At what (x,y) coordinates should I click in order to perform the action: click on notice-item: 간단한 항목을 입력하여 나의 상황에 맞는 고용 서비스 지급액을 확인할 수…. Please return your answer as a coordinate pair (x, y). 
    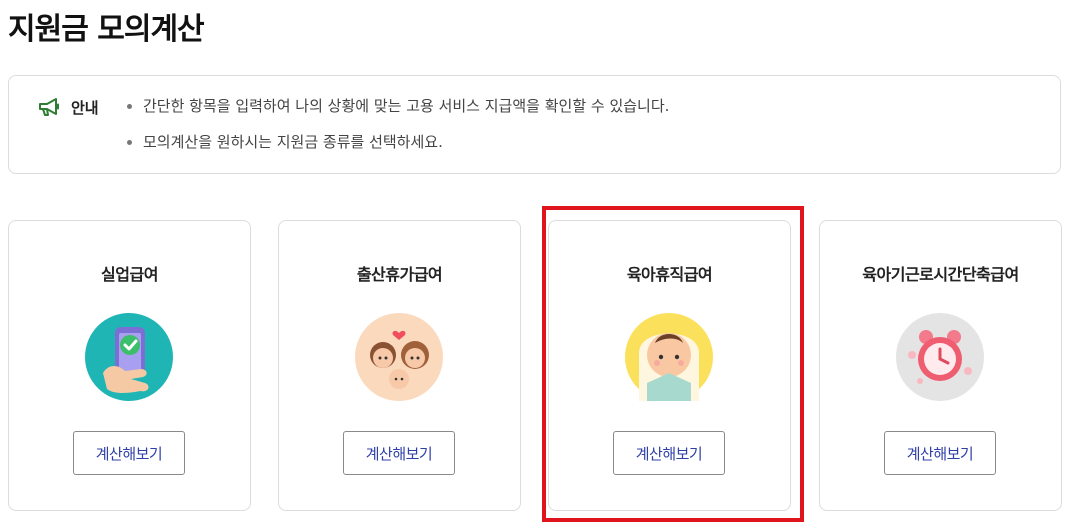
    Looking at the image, I should click on (398, 113).